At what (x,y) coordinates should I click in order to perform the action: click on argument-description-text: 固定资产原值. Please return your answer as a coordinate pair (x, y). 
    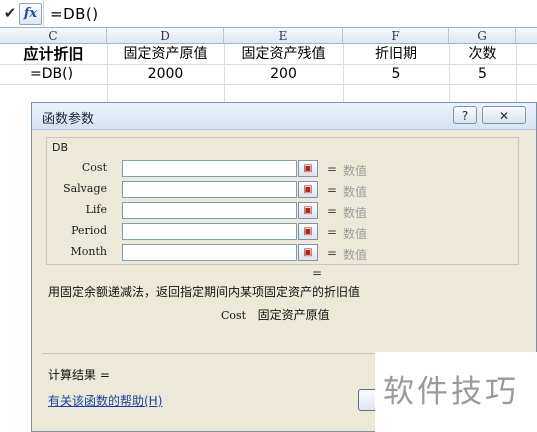
    Looking at the image, I should click on (293, 315).